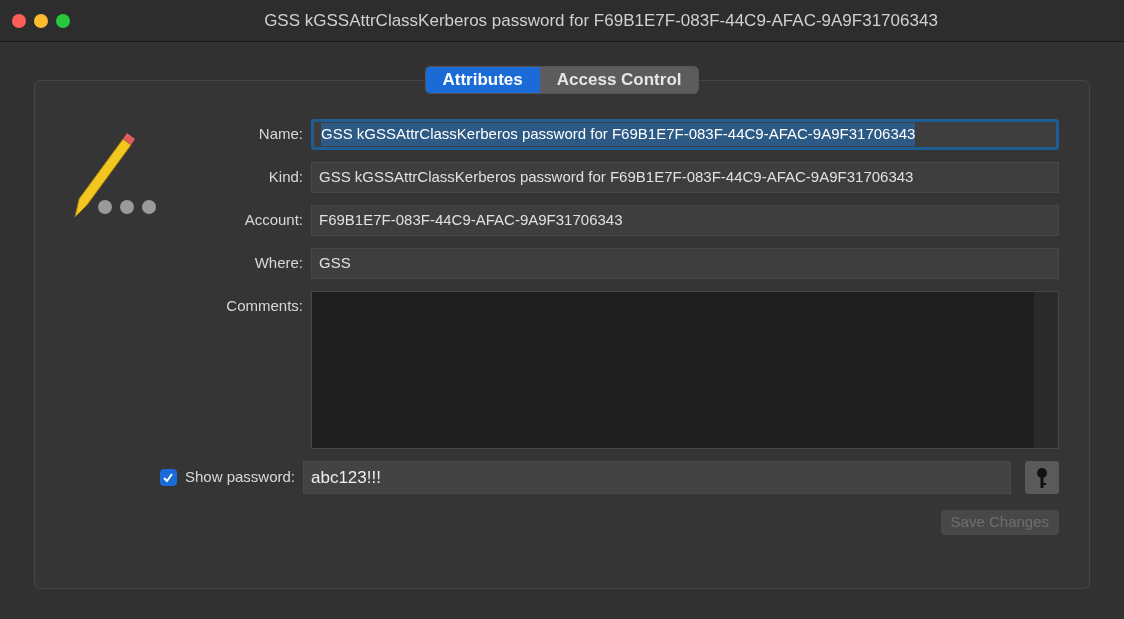 This screenshot has width=1124, height=619. Describe the element at coordinates (657, 477) in the screenshot. I see `password-field: abc123!!!` at that location.